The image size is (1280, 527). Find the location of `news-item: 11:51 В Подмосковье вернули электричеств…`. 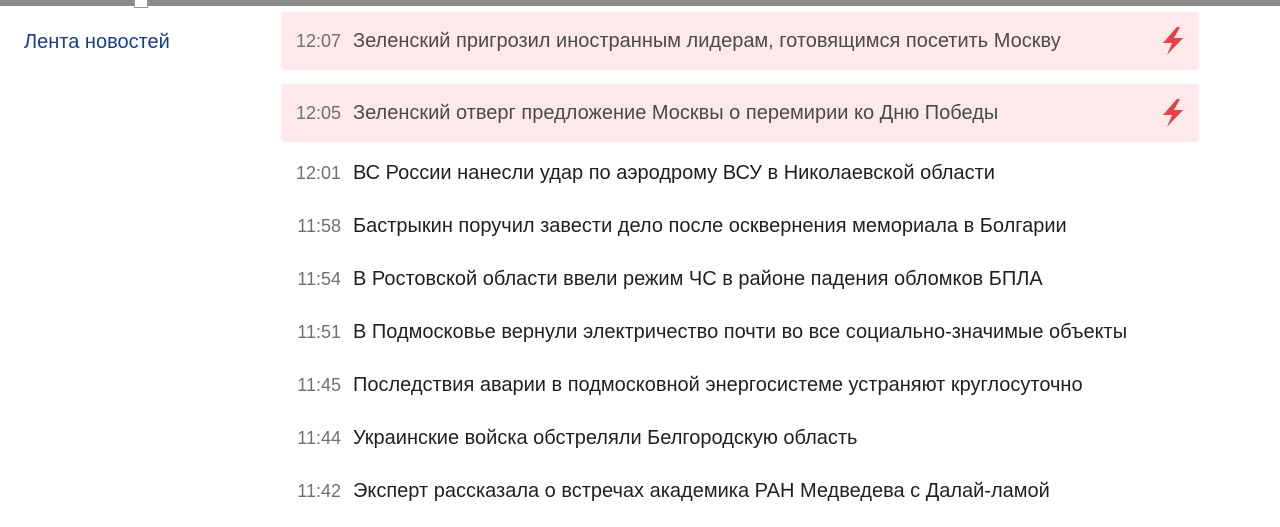

news-item: 11:51 В Подмосковье вернули электричеств… is located at coordinates (740, 330).